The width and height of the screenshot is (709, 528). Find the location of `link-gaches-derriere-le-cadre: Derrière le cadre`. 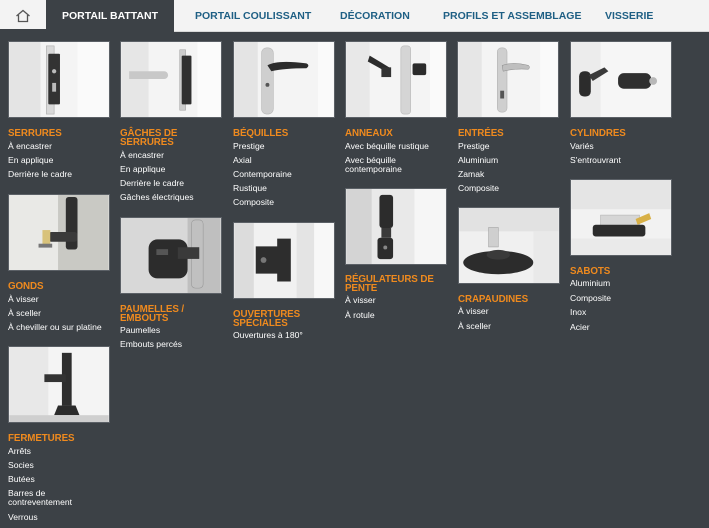

link-gaches-derriere-le-cadre: Derrière le cadre is located at coordinates (152, 183).